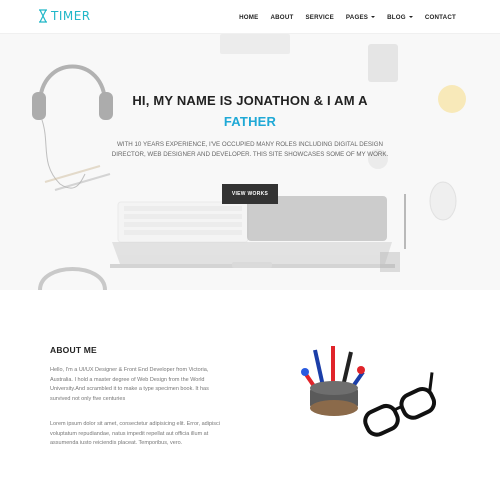  Describe the element at coordinates (360, 17) in the screenshot. I see `nav-item-pages: PAGES` at that location.